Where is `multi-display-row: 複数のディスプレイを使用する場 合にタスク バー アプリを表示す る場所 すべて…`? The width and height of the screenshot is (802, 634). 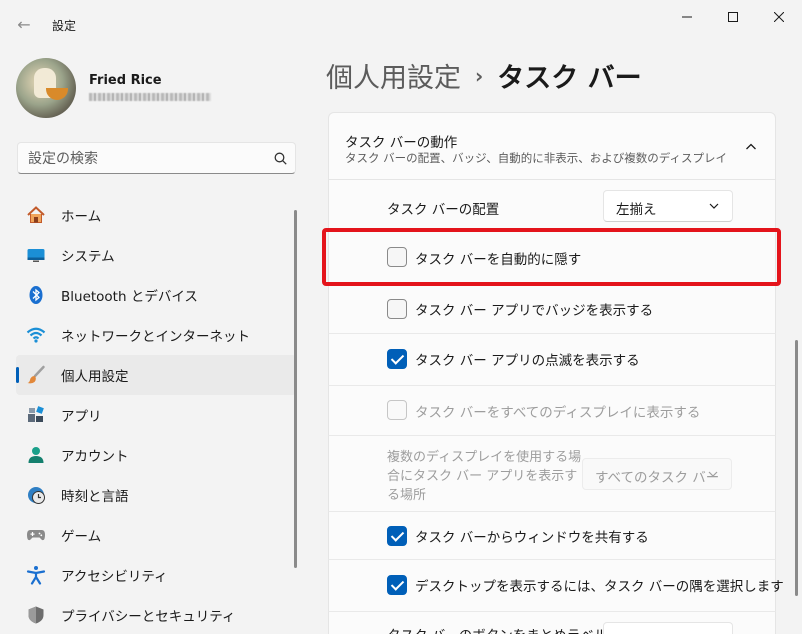
multi-display-row: 複数のディスプレイを使用する場 合にタスク バー アプリを表示す る場所 すべて… is located at coordinates (552, 474).